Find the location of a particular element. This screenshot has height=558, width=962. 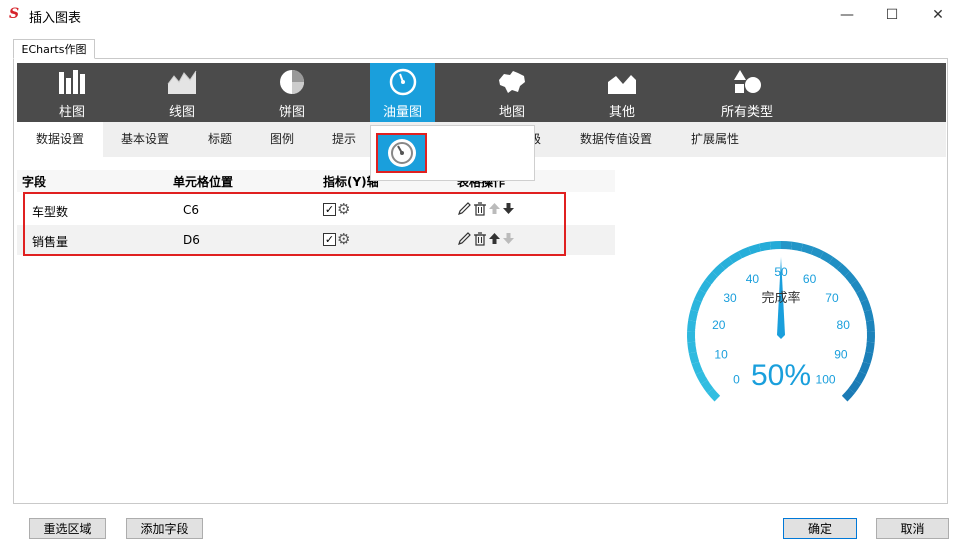

header-field: 字段 is located at coordinates (34, 182).